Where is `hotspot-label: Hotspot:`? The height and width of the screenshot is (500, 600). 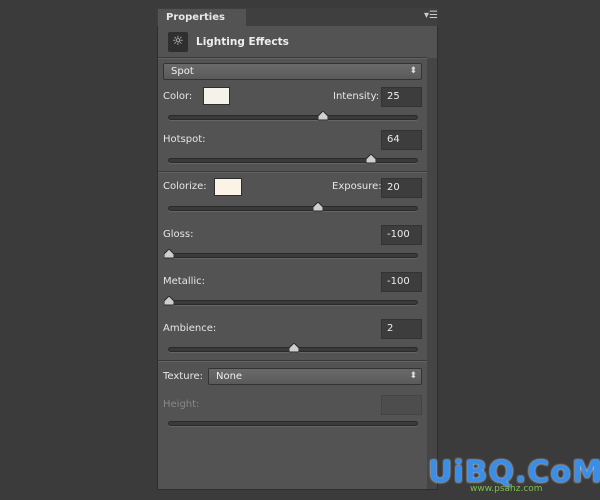
hotspot-label: Hotspot: is located at coordinates (184, 139).